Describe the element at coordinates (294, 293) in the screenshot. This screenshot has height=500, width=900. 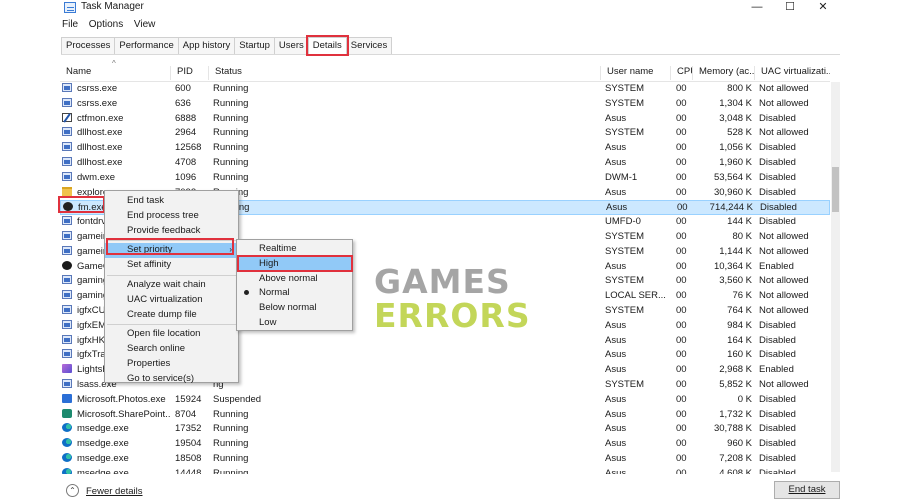
I see `priority-normal: Normal` at that location.